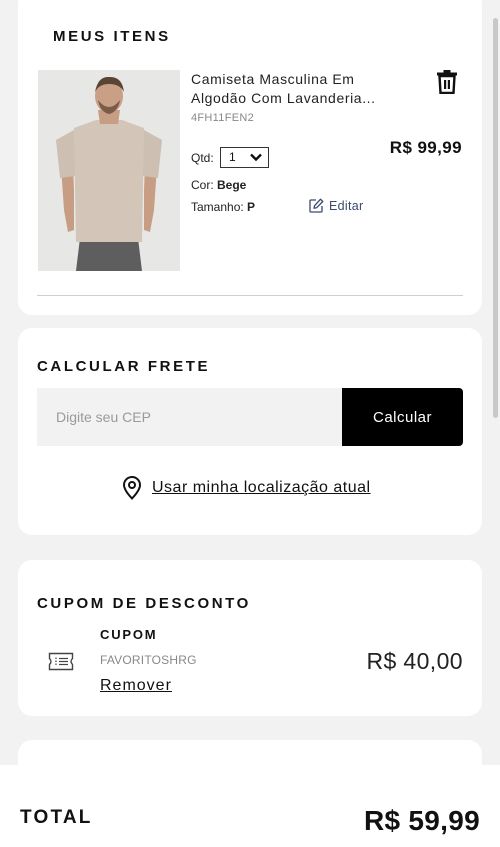  I want to click on total-label: TOTAL, so click(56, 817).